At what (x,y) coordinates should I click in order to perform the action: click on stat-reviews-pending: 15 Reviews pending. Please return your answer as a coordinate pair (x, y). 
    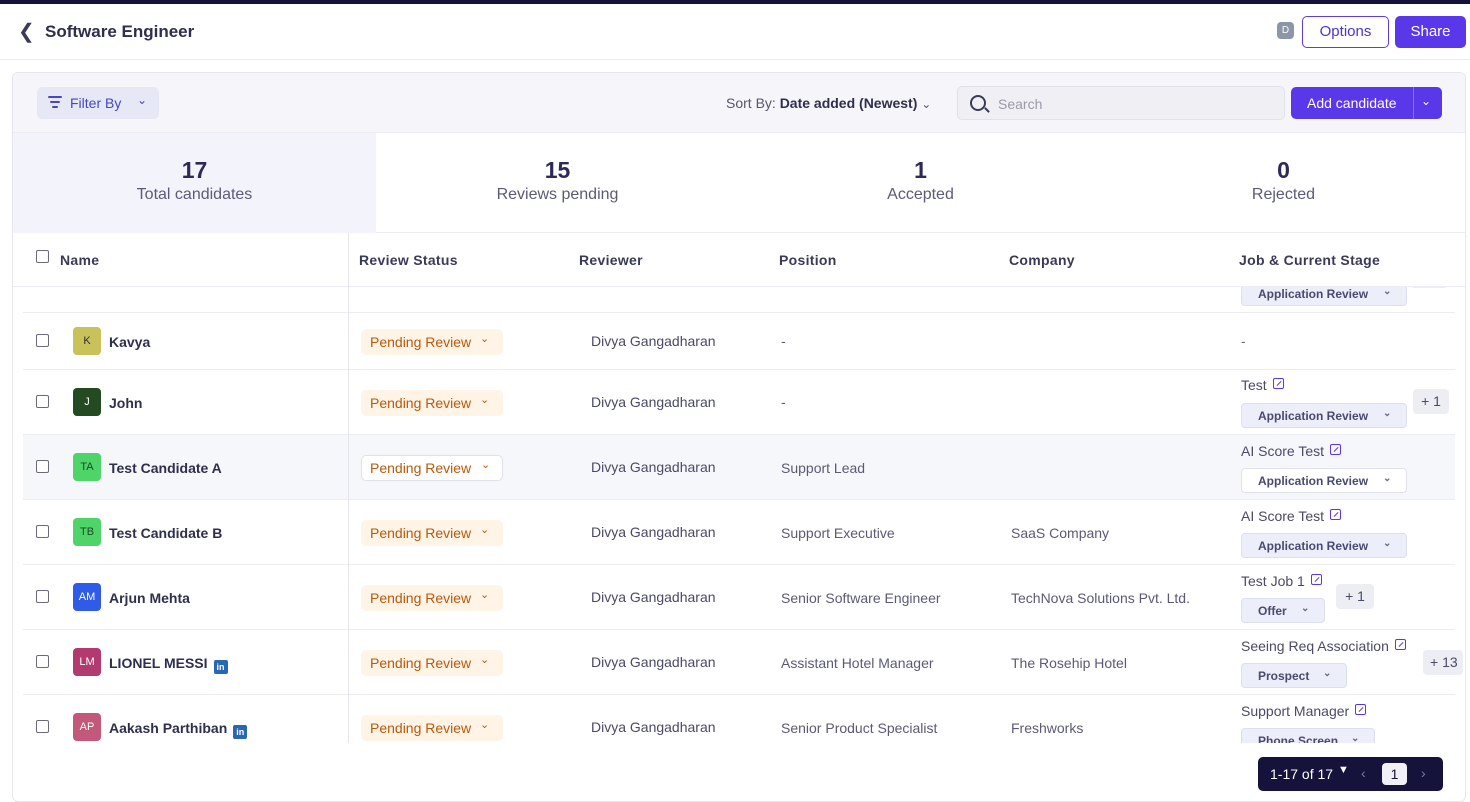
    Looking at the image, I should click on (557, 183).